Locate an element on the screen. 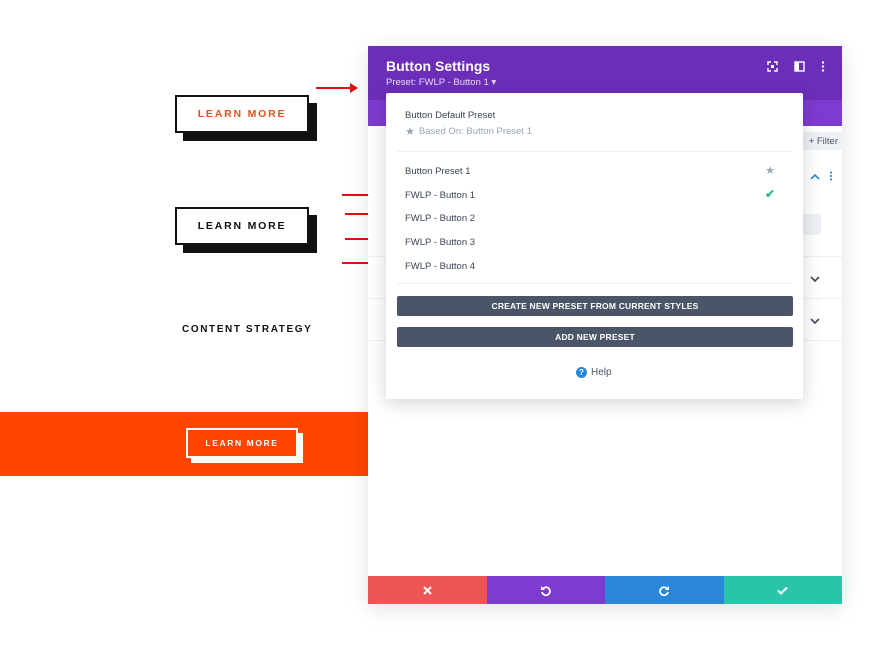 The width and height of the screenshot is (880, 646). undo-button is located at coordinates (545, 590).